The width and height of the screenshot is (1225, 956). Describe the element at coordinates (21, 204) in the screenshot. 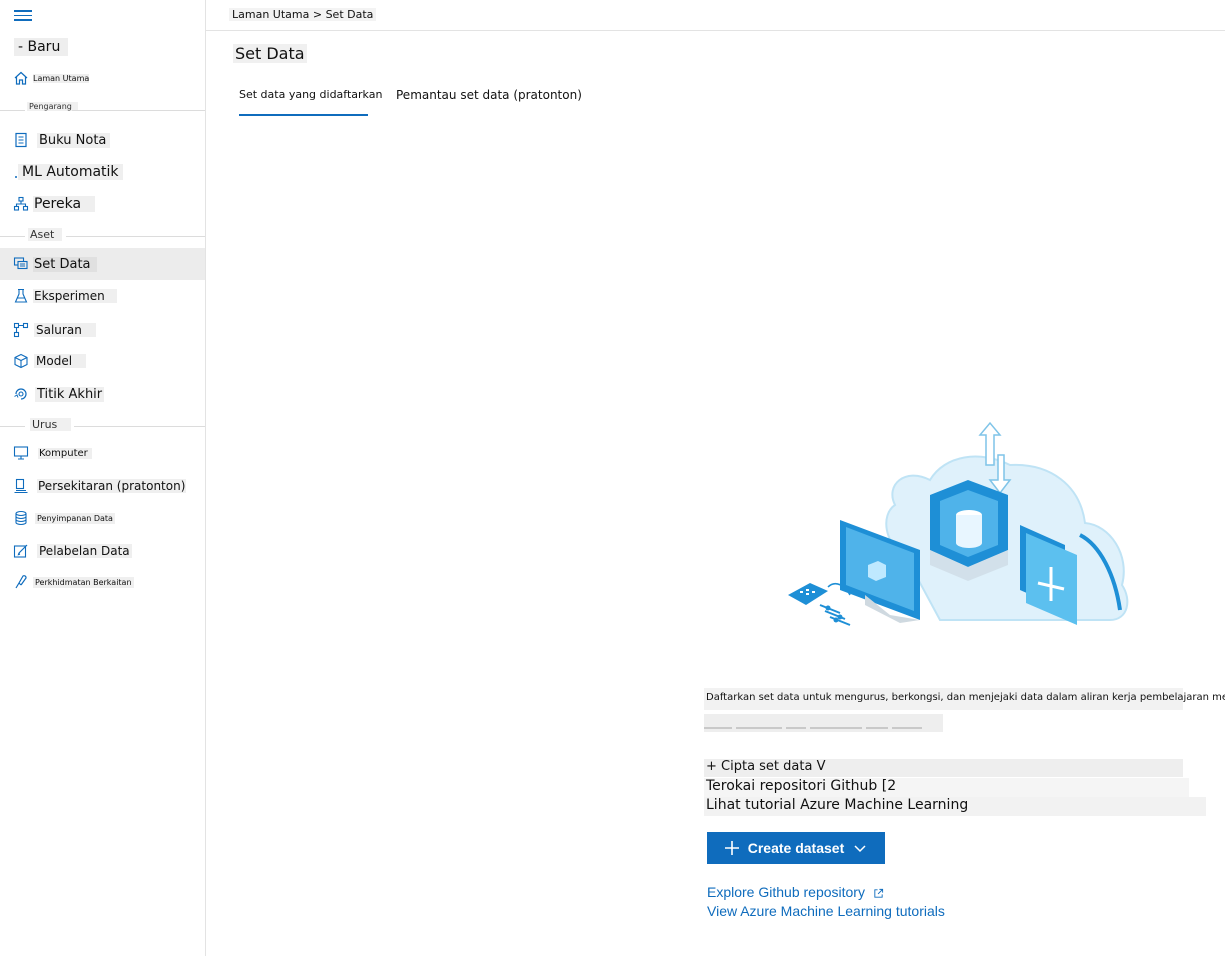

I see `designer-icon` at that location.